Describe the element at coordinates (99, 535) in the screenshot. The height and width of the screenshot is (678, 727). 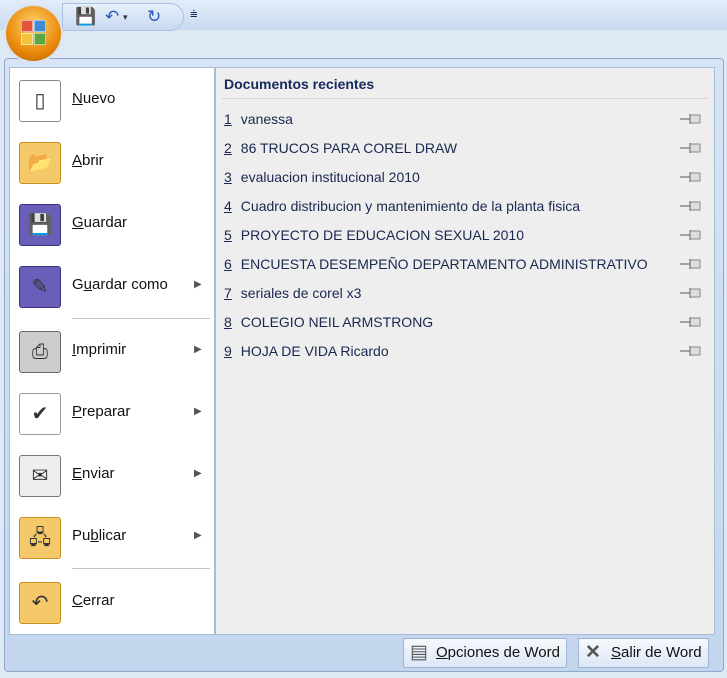
I see `menu-item-label: Publicar` at that location.